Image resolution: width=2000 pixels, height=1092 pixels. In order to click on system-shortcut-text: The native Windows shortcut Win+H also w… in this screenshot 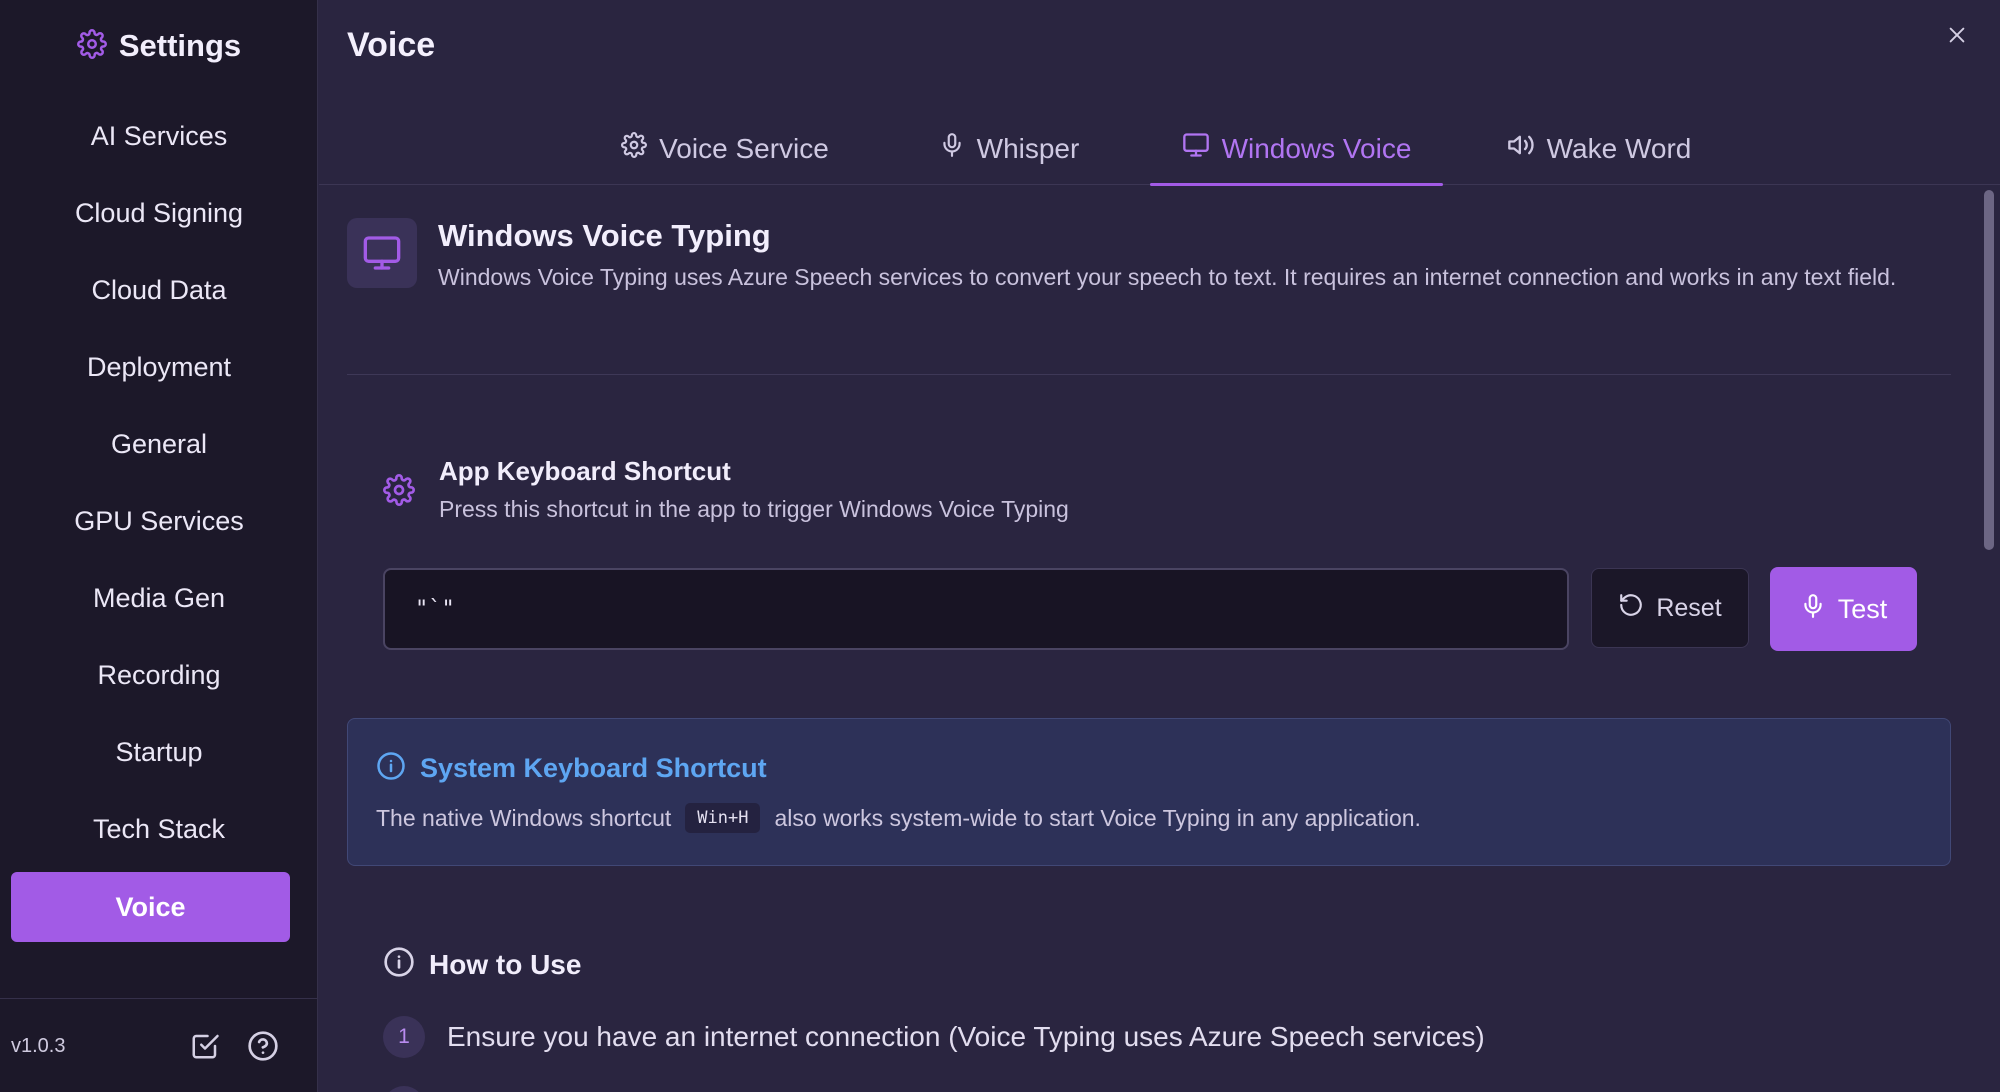, I will do `click(898, 818)`.